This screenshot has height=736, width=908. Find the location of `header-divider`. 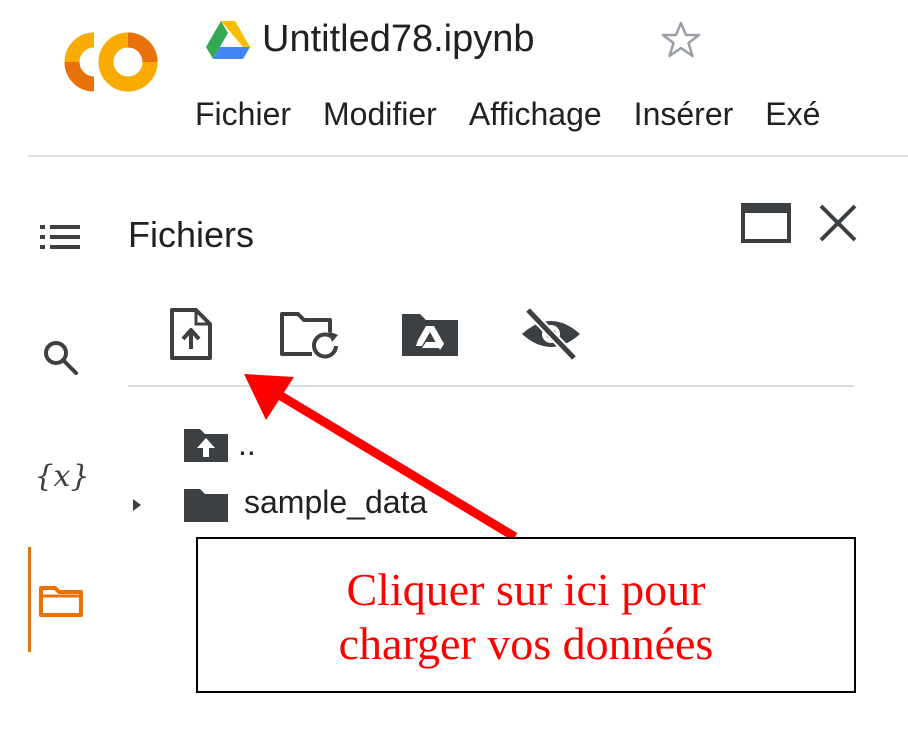

header-divider is located at coordinates (468, 156).